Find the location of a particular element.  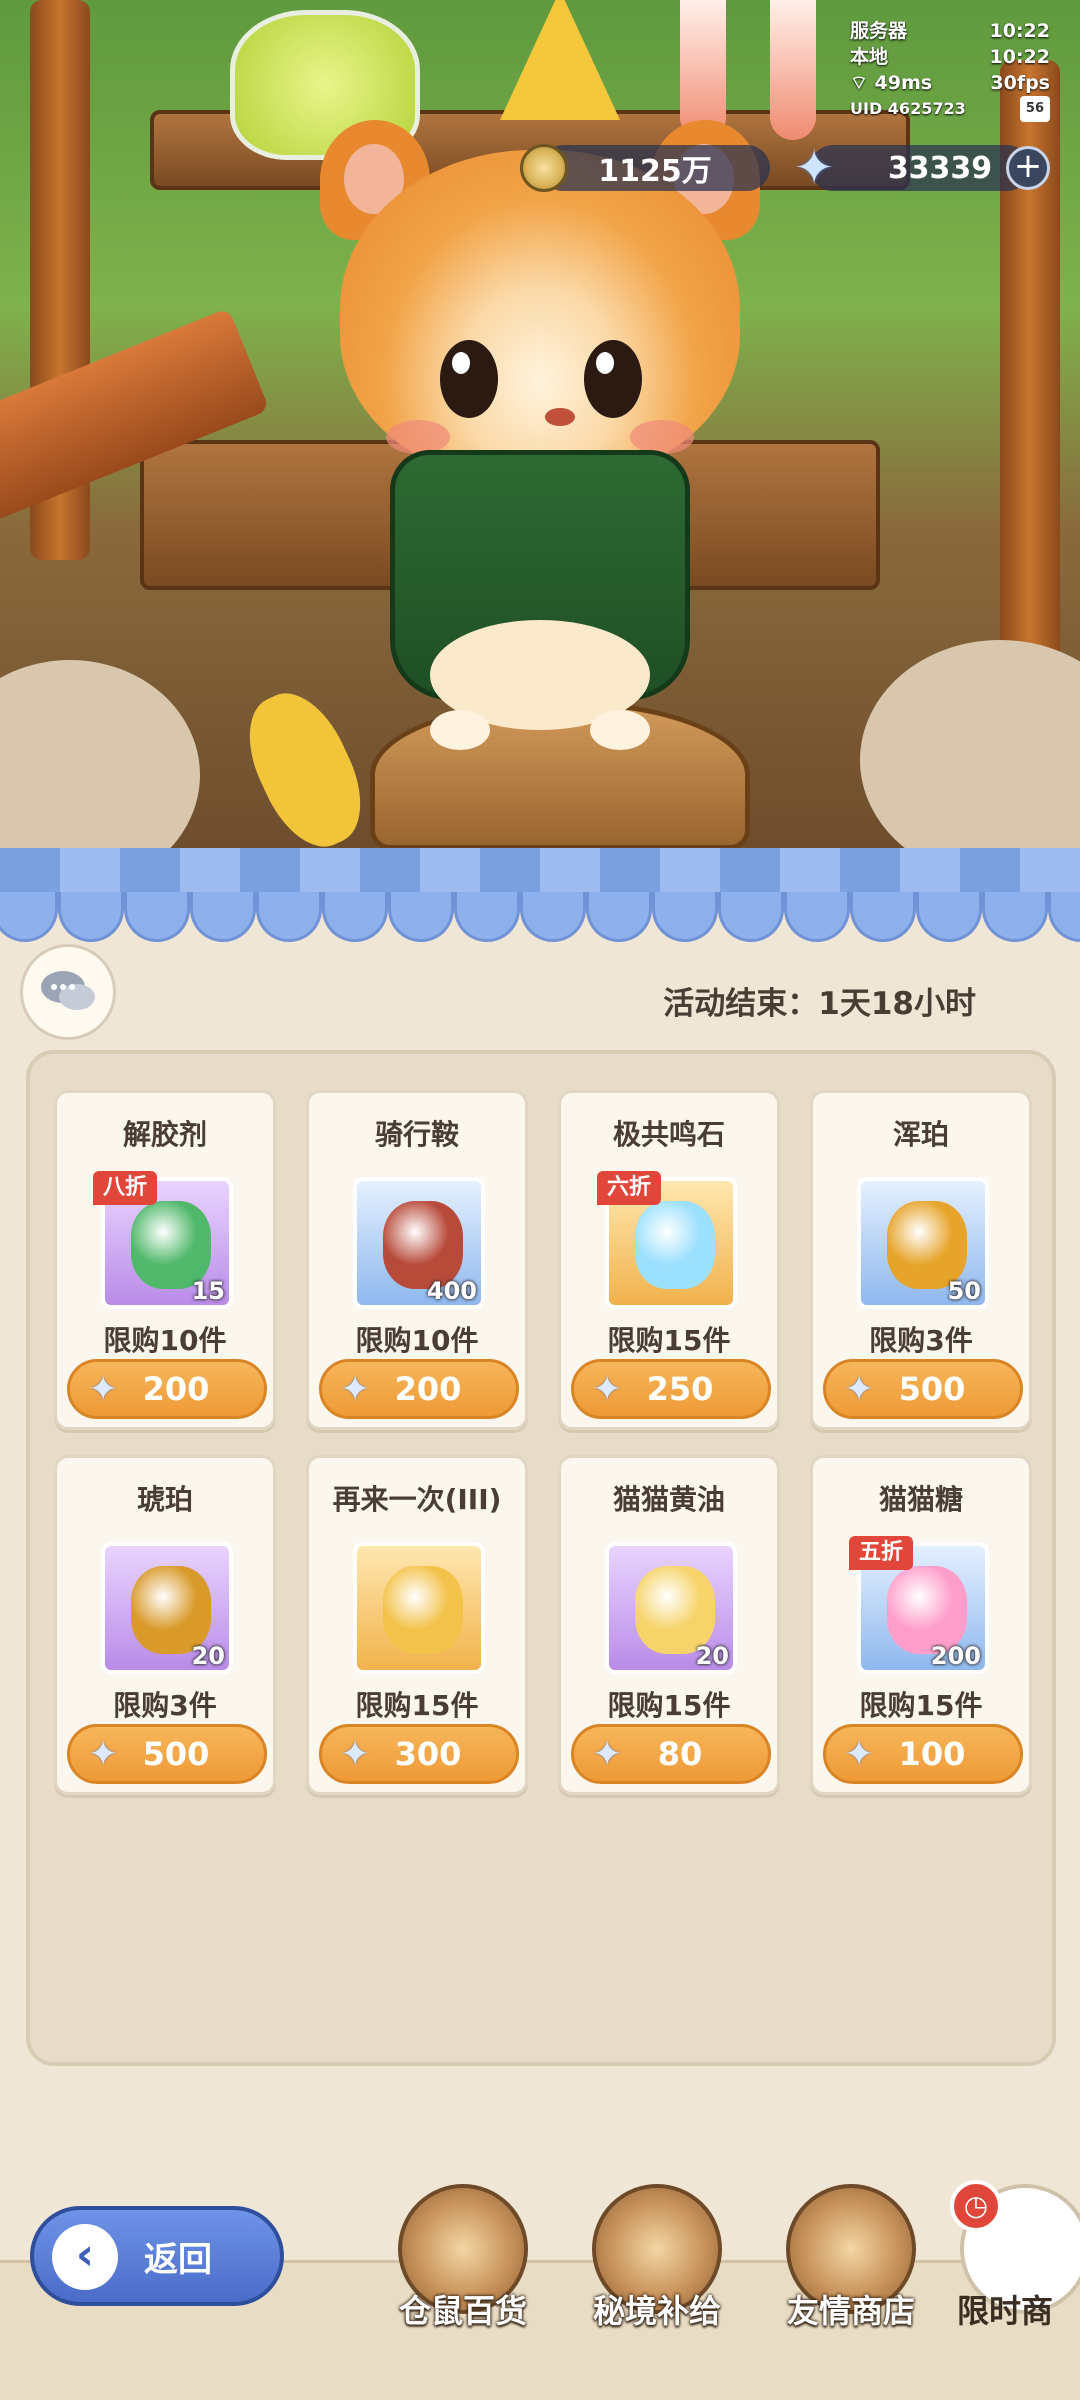

event-countdown: 活动结束：1天18小时 is located at coordinates (819, 1004).